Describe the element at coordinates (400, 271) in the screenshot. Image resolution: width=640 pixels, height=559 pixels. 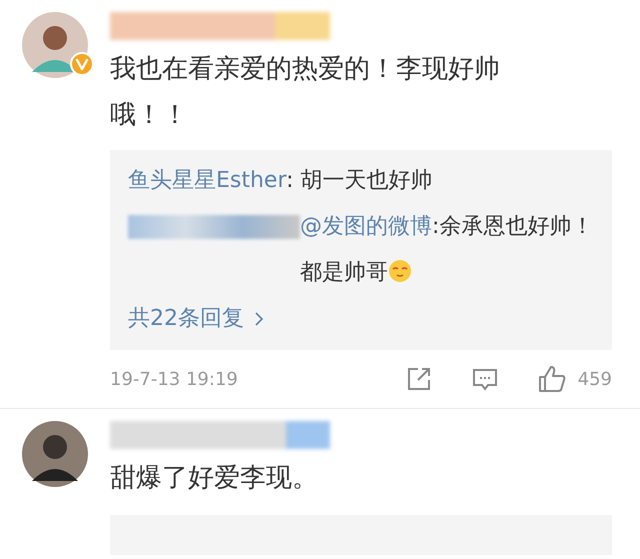
I see `smiling-emoji-icon` at that location.